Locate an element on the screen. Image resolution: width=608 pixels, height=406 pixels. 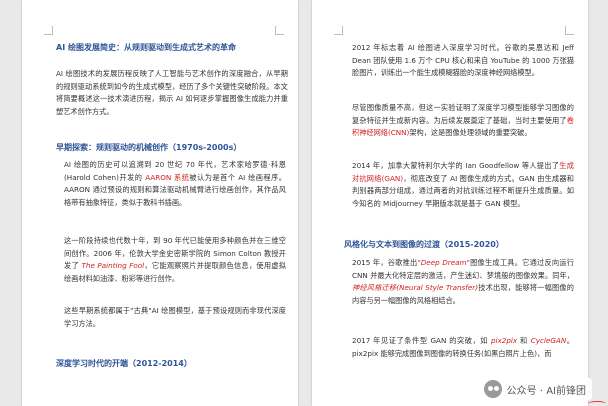
corner-decoration is located at coordinates (597, 403).